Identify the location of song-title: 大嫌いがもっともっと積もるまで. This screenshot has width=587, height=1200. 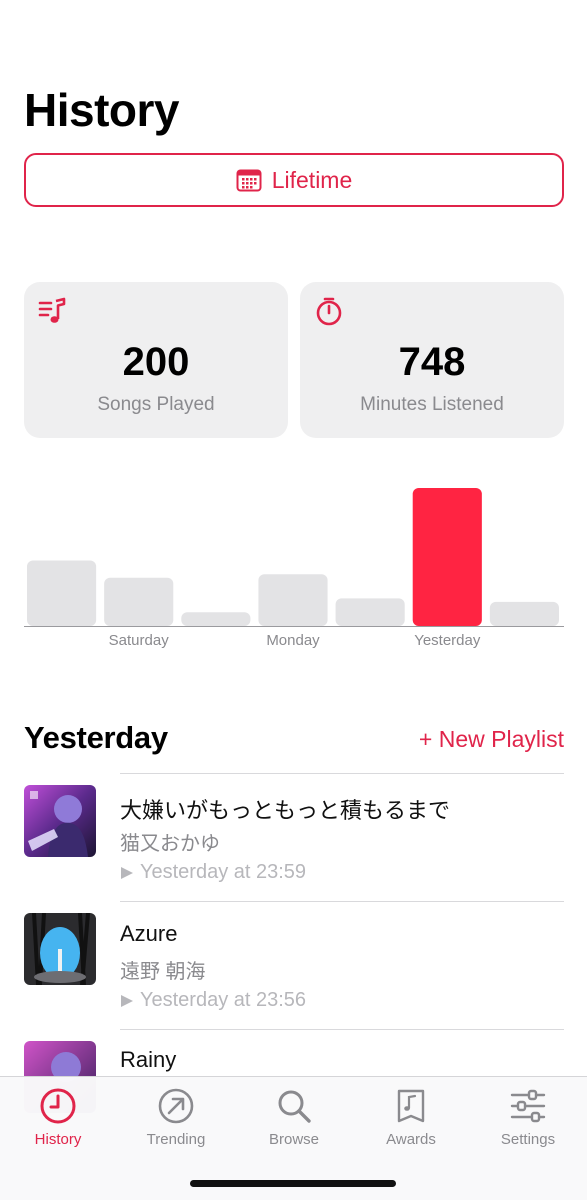
(285, 810).